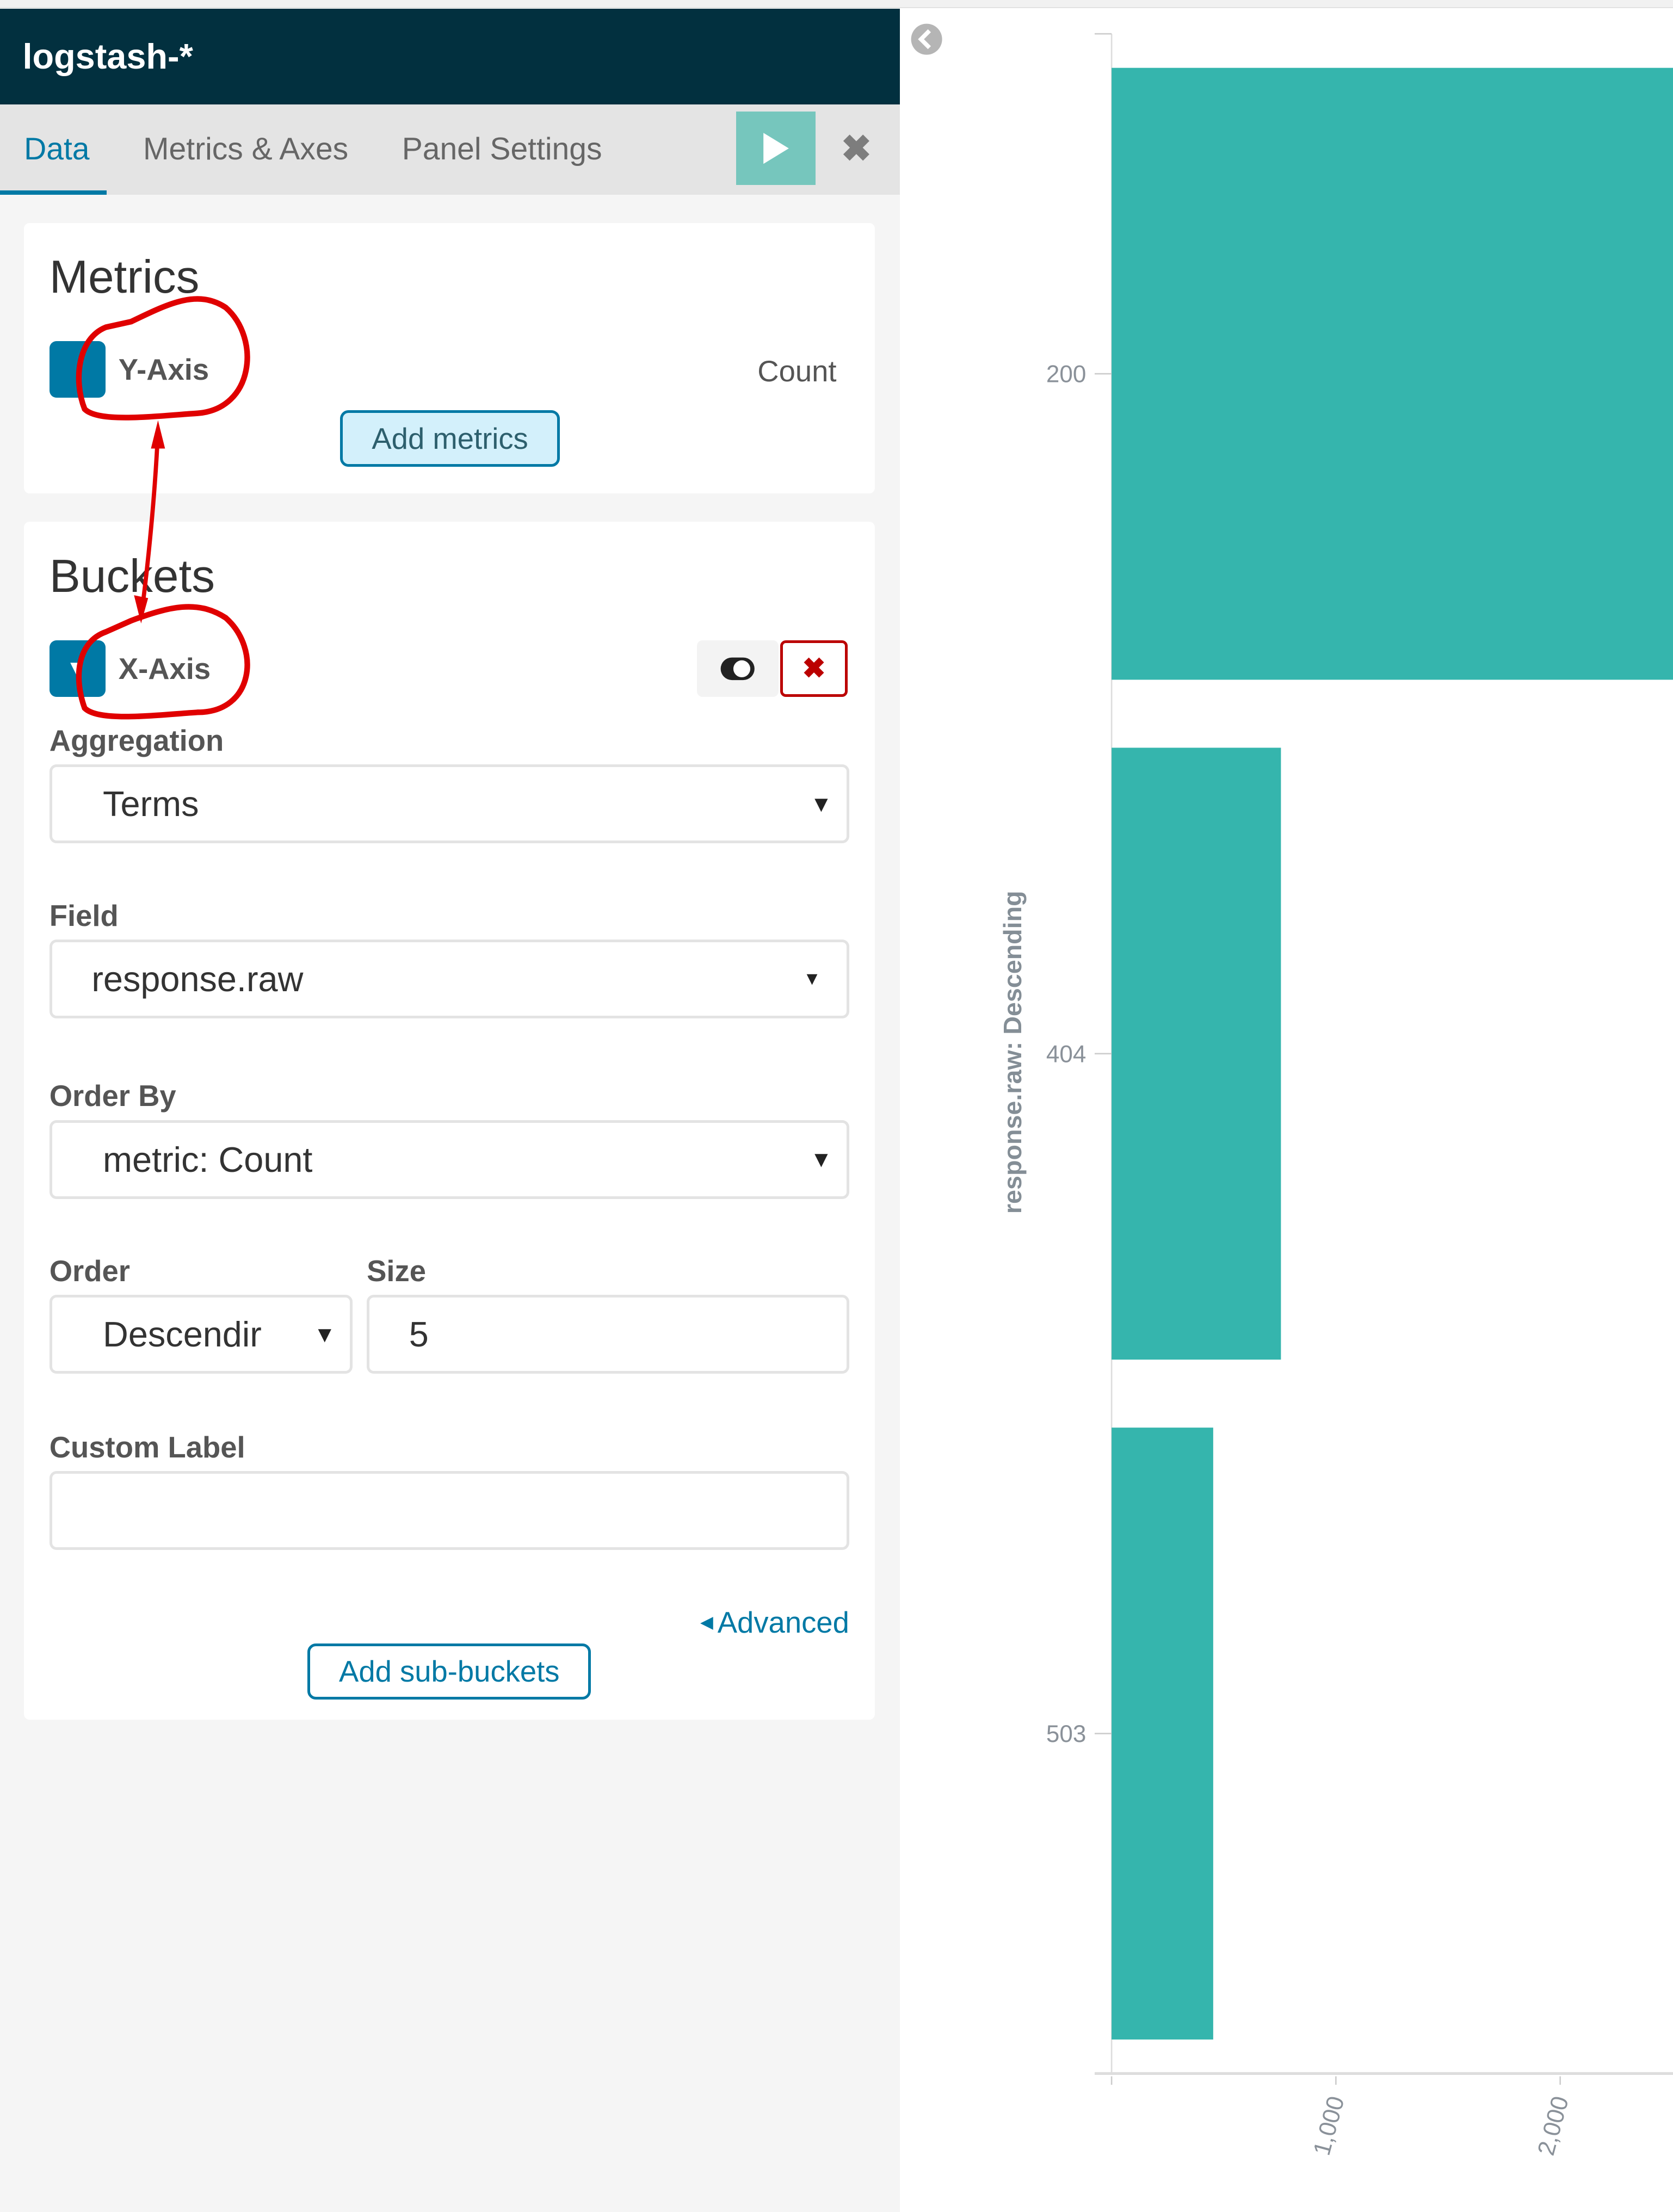  Describe the element at coordinates (1066, 1734) in the screenshot. I see `y-tick-label-503: 503` at that location.